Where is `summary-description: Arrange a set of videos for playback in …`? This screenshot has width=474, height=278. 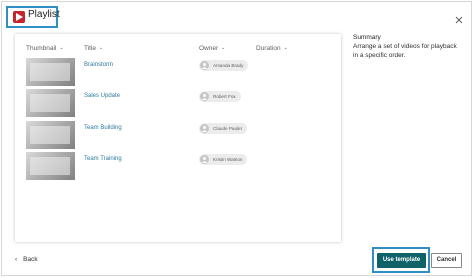 summary-description: Arrange a set of videos for playback in … is located at coordinates (405, 51).